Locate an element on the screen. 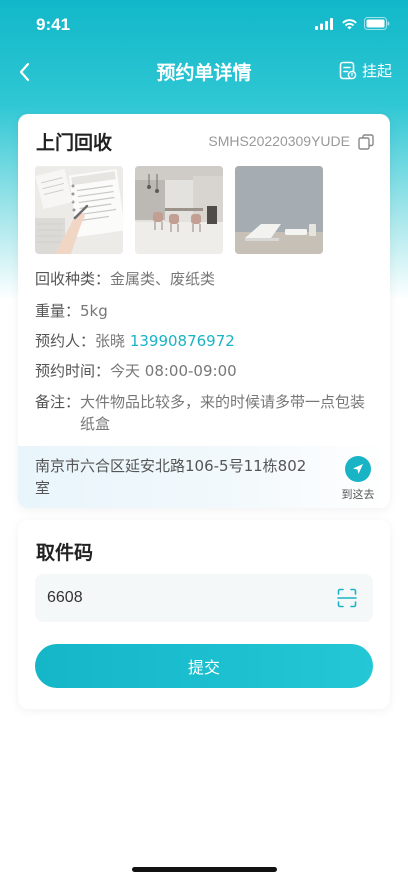 This screenshot has width=408, height=883. status-icons is located at coordinates (352, 23).